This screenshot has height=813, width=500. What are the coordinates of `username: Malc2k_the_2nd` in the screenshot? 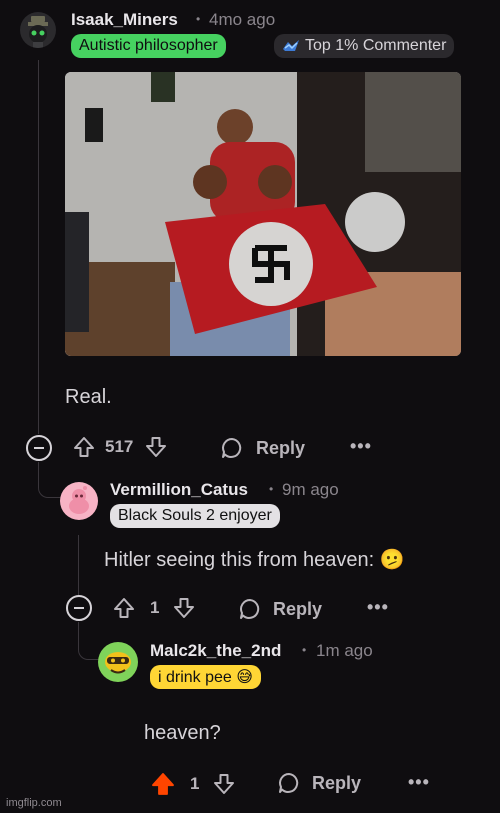 It's located at (215, 651).